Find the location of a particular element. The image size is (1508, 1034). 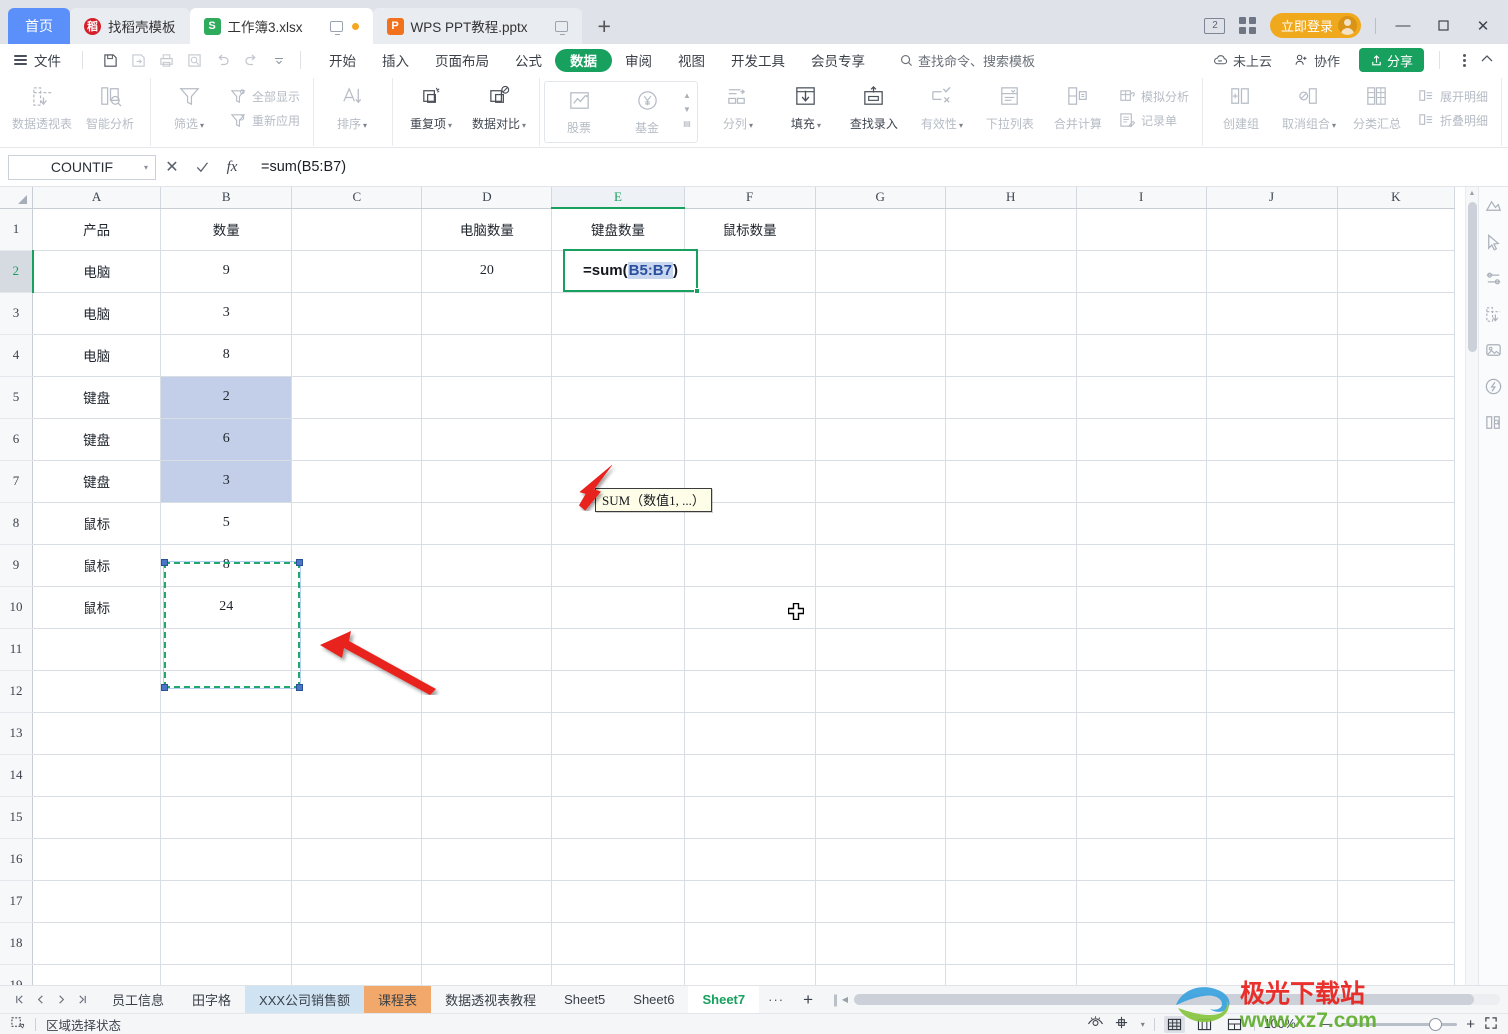

cell-G4 is located at coordinates (880, 355).